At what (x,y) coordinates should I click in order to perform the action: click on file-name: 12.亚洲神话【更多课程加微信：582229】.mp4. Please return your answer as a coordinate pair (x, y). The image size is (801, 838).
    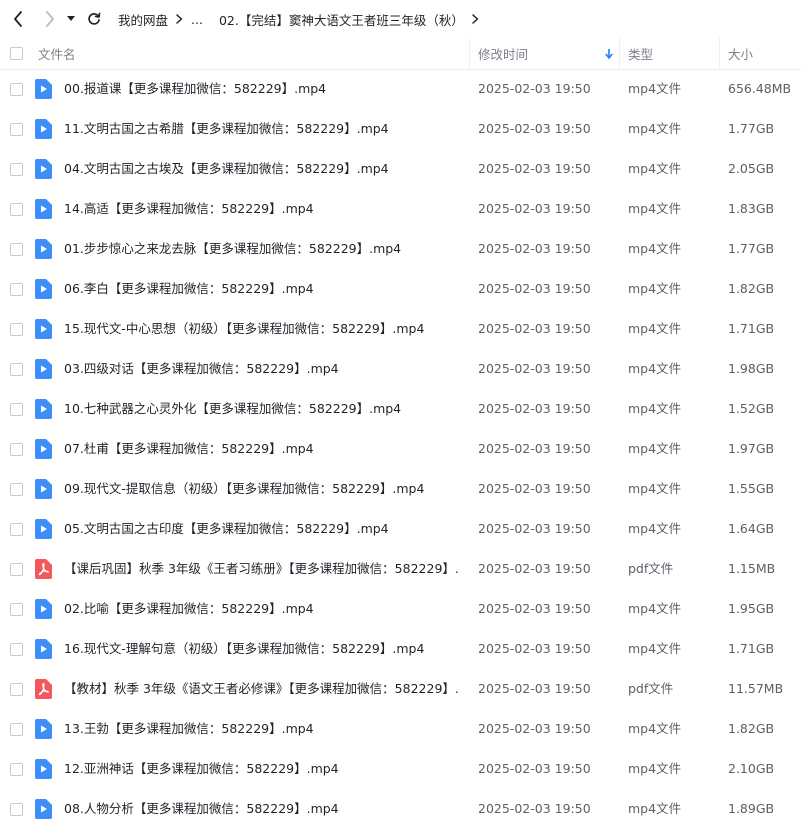
    Looking at the image, I should click on (201, 768).